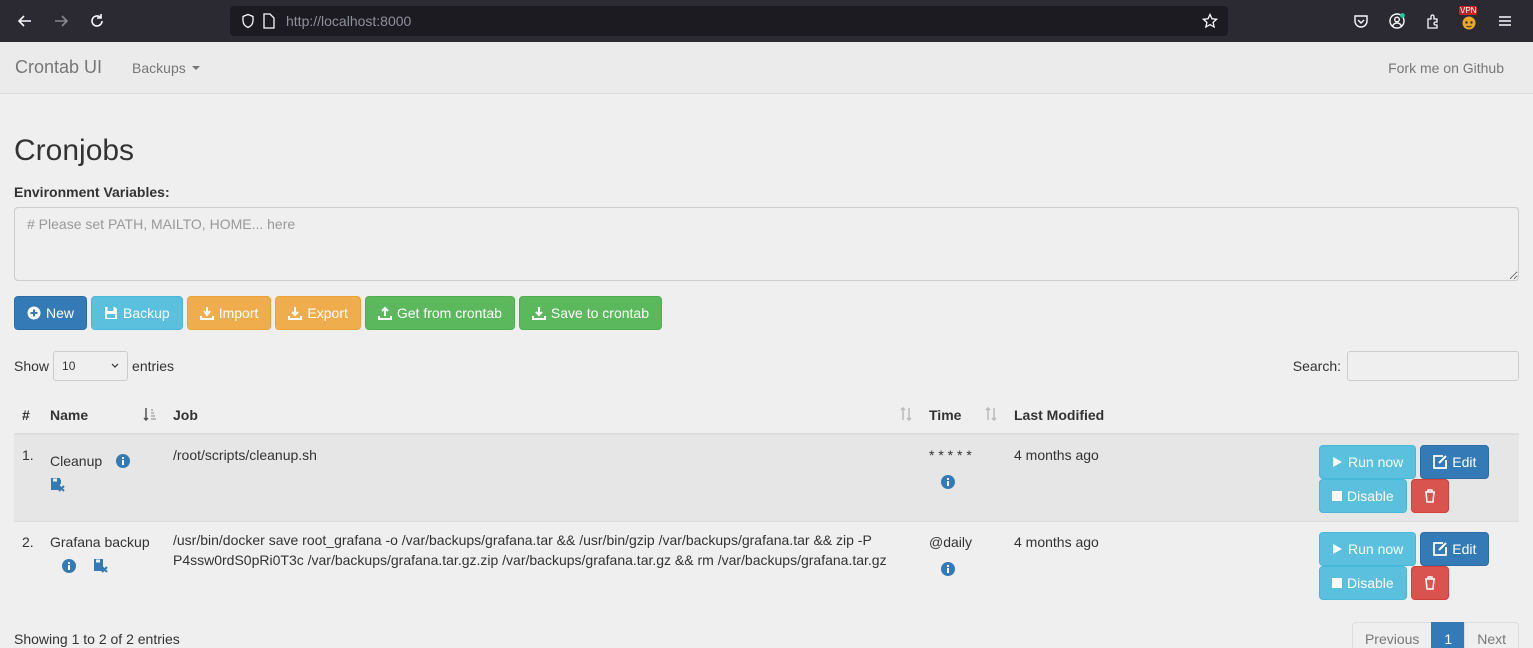 The image size is (1533, 648). Describe the element at coordinates (150, 414) in the screenshot. I see `sort-asc-icon` at that location.